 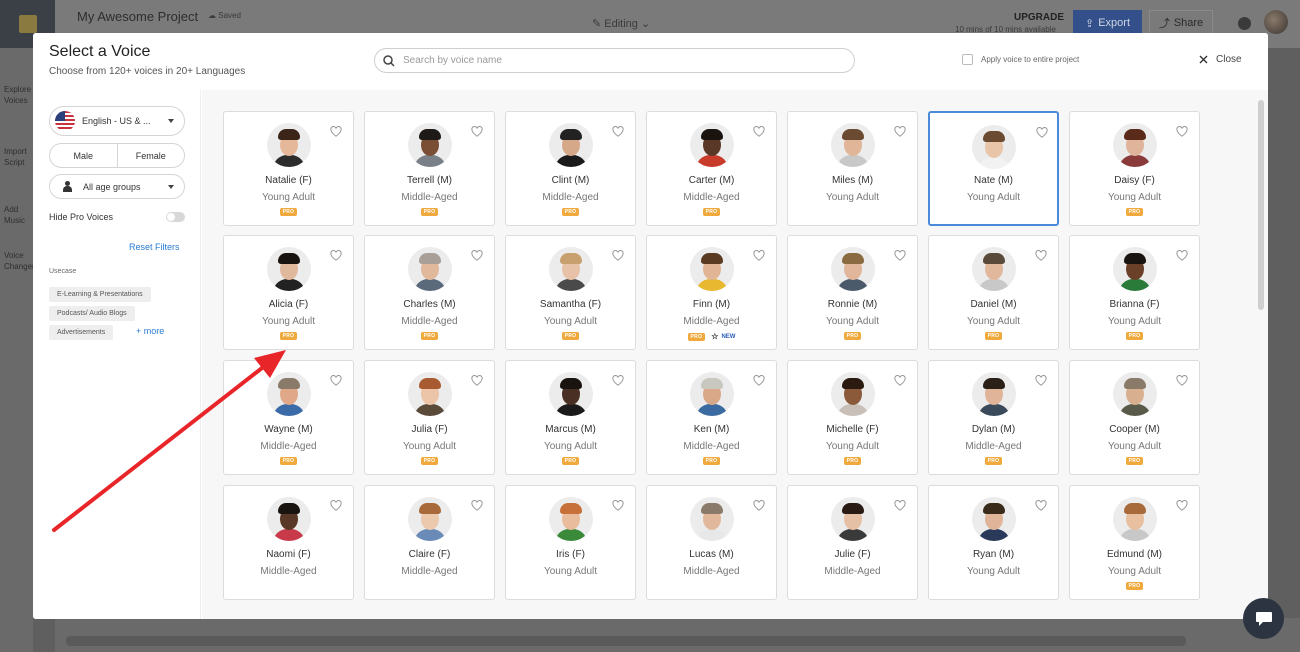 I want to click on voice-card: Clint (M) Middle-Aged PRO, so click(x=570, y=168).